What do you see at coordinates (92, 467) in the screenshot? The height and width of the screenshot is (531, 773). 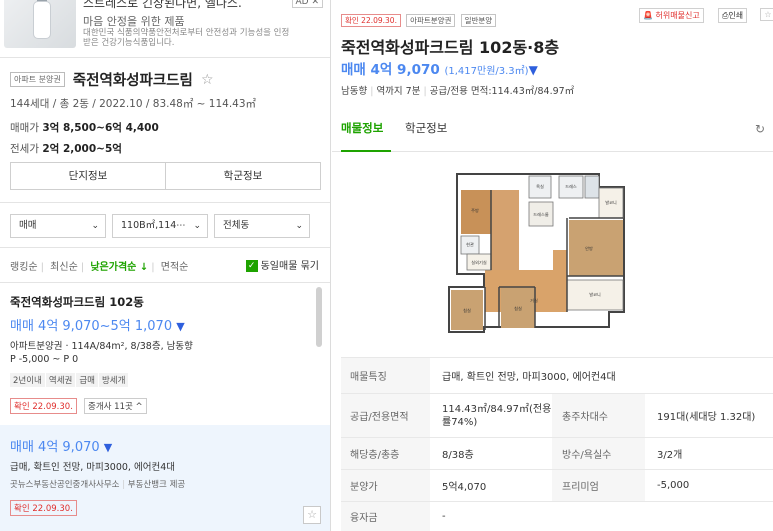 I see `listing-desc: 급매, 확트인 전망, 마피3000, 에어컨4대` at bounding box center [92, 467].